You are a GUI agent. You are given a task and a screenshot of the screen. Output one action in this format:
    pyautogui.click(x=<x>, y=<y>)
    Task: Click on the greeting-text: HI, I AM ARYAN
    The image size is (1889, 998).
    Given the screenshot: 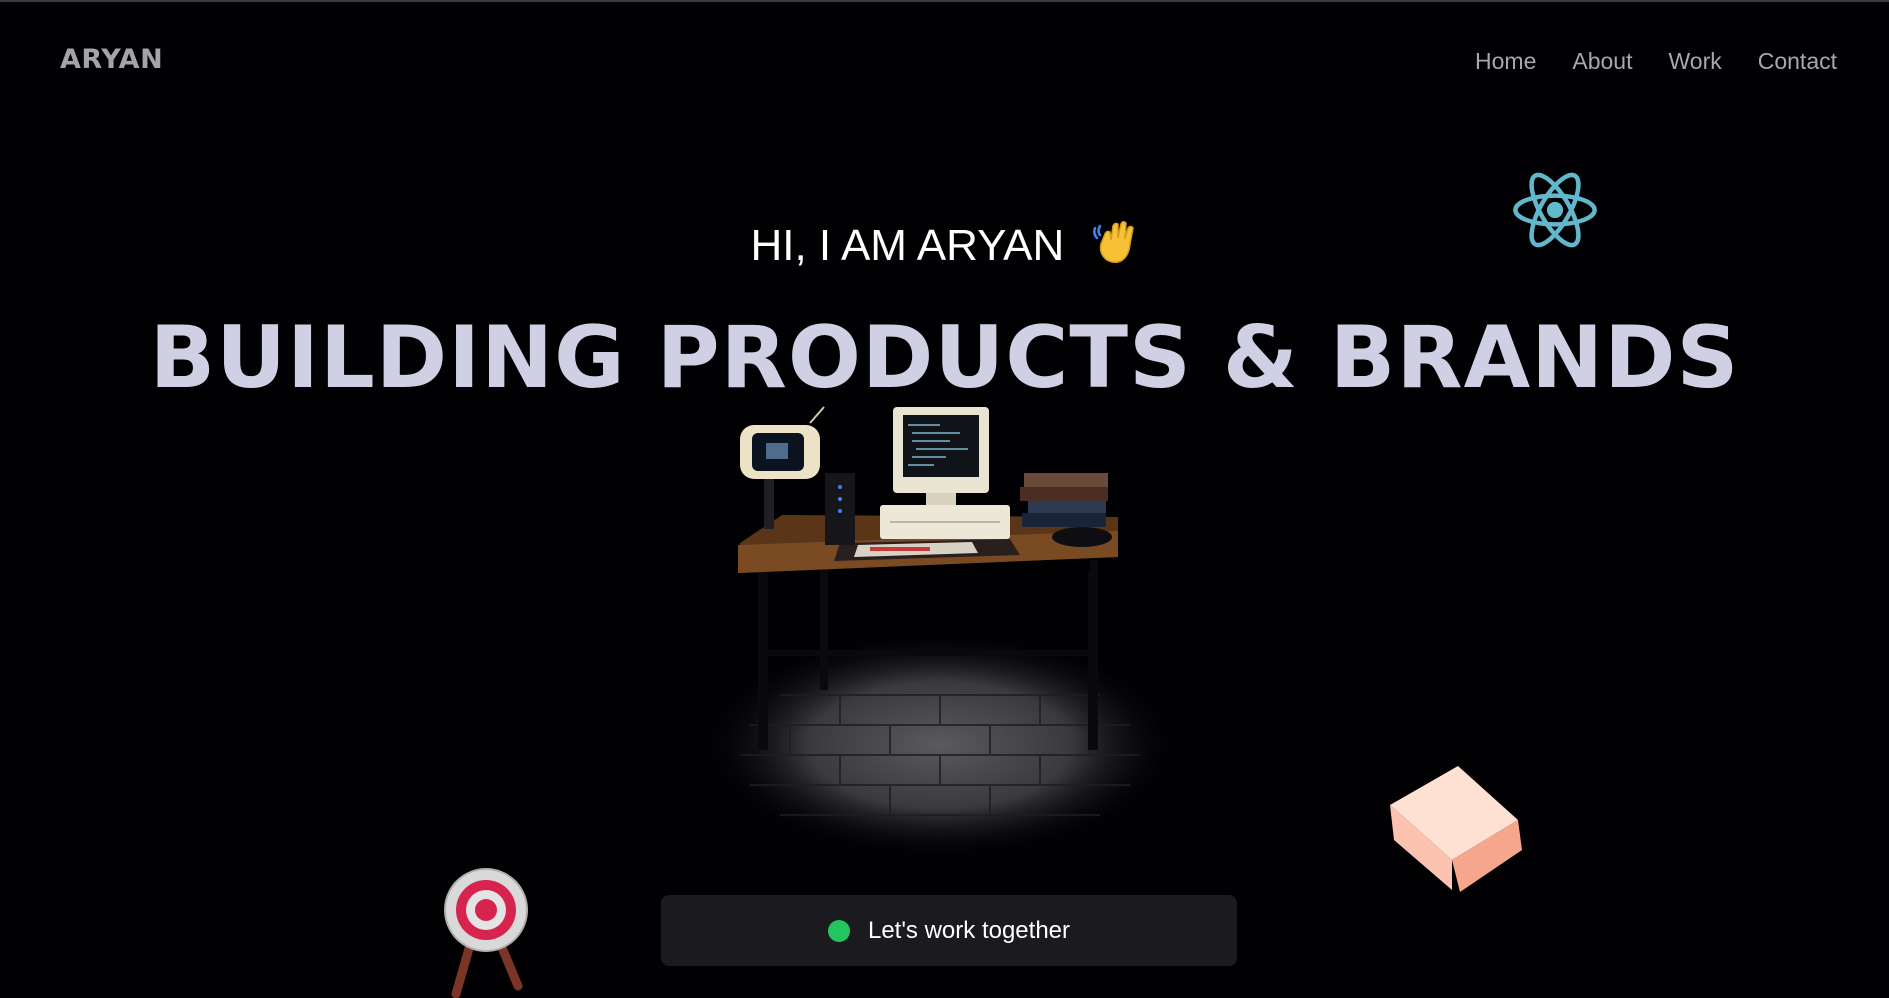 What is the action you would take?
    pyautogui.click(x=907, y=245)
    